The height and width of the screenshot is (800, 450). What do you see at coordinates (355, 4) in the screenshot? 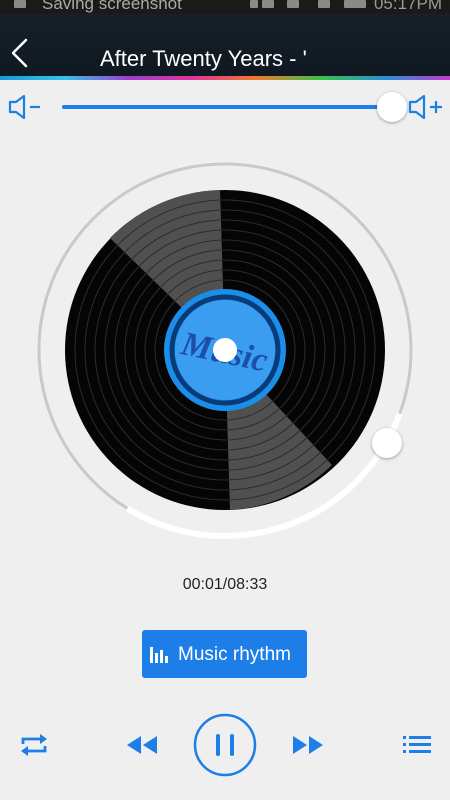
I see `battery-icon` at bounding box center [355, 4].